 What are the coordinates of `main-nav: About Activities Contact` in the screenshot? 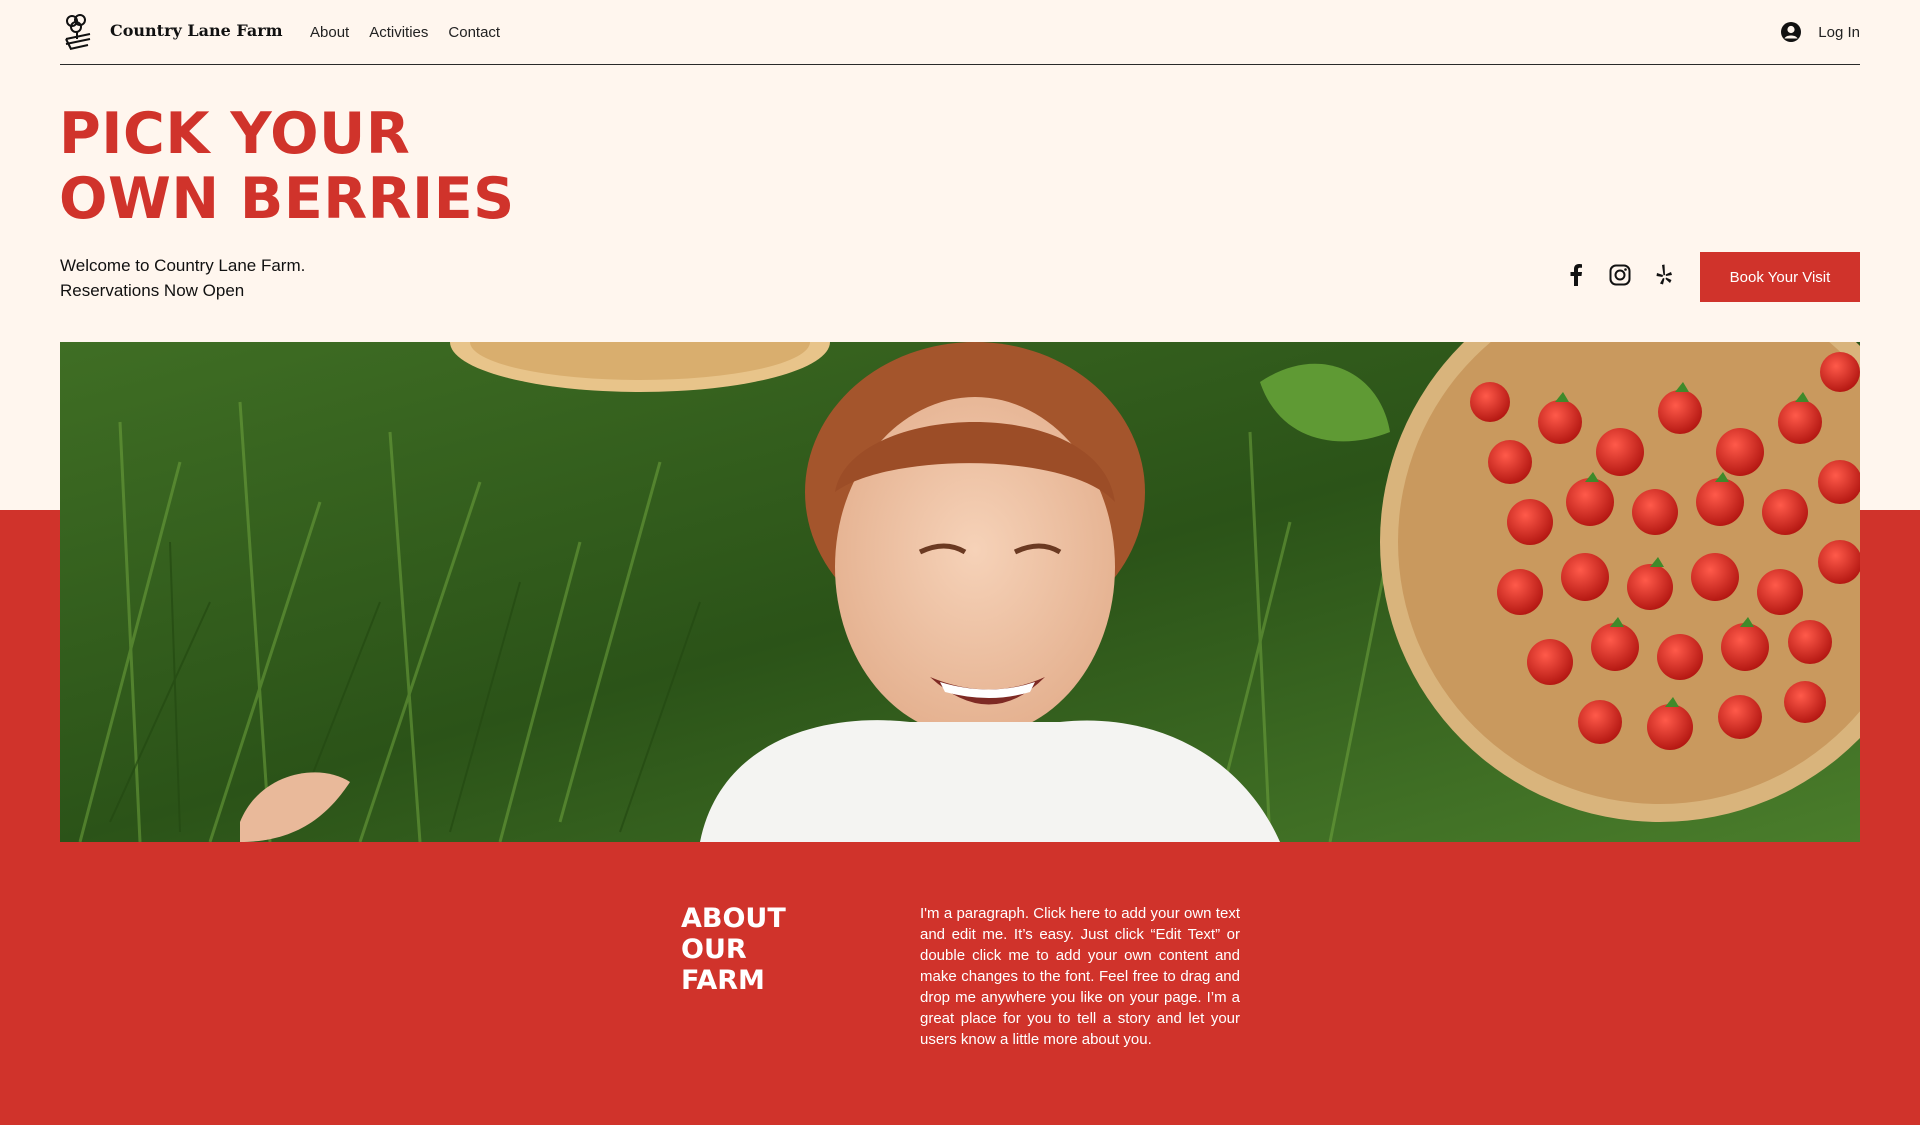 It's located at (405, 32).